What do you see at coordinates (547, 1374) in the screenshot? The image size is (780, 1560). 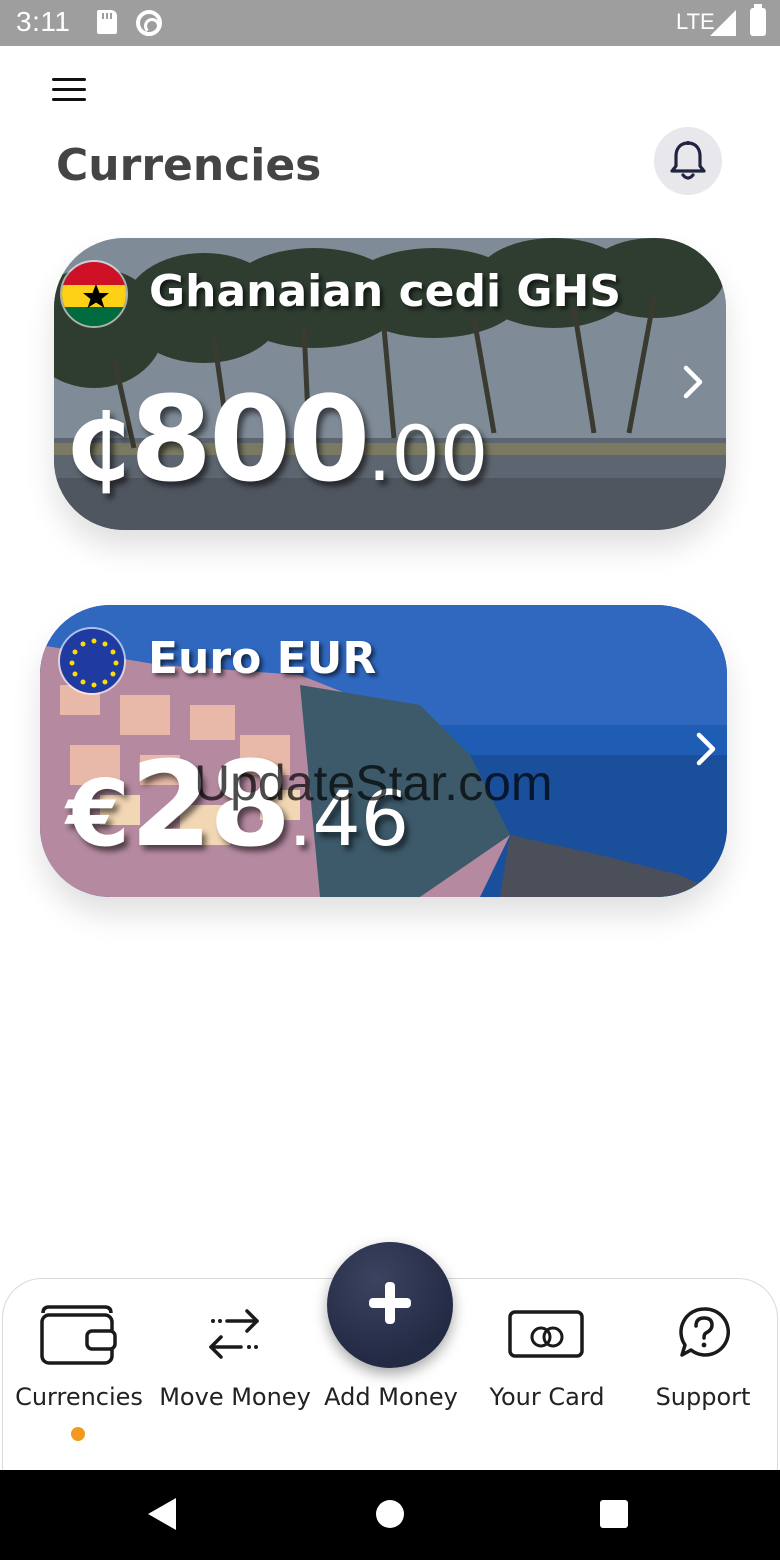 I see `nav-item-your-card: Your Card` at bounding box center [547, 1374].